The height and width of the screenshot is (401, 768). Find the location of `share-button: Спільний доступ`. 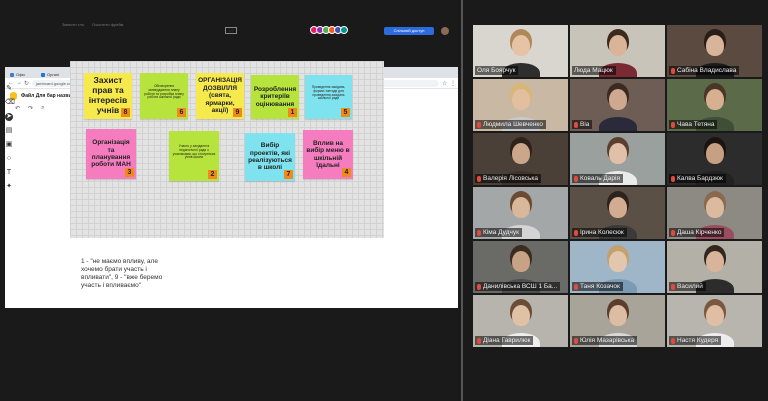

share-button: Спільний доступ is located at coordinates (409, 31).